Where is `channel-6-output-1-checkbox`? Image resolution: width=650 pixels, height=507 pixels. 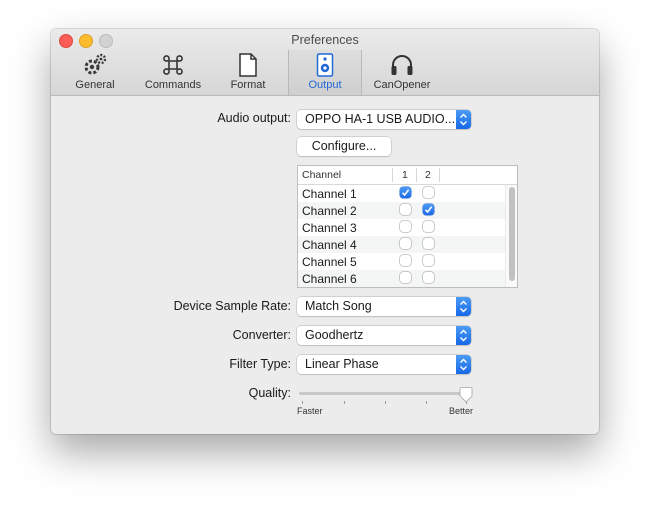 channel-6-output-1-checkbox is located at coordinates (405, 277).